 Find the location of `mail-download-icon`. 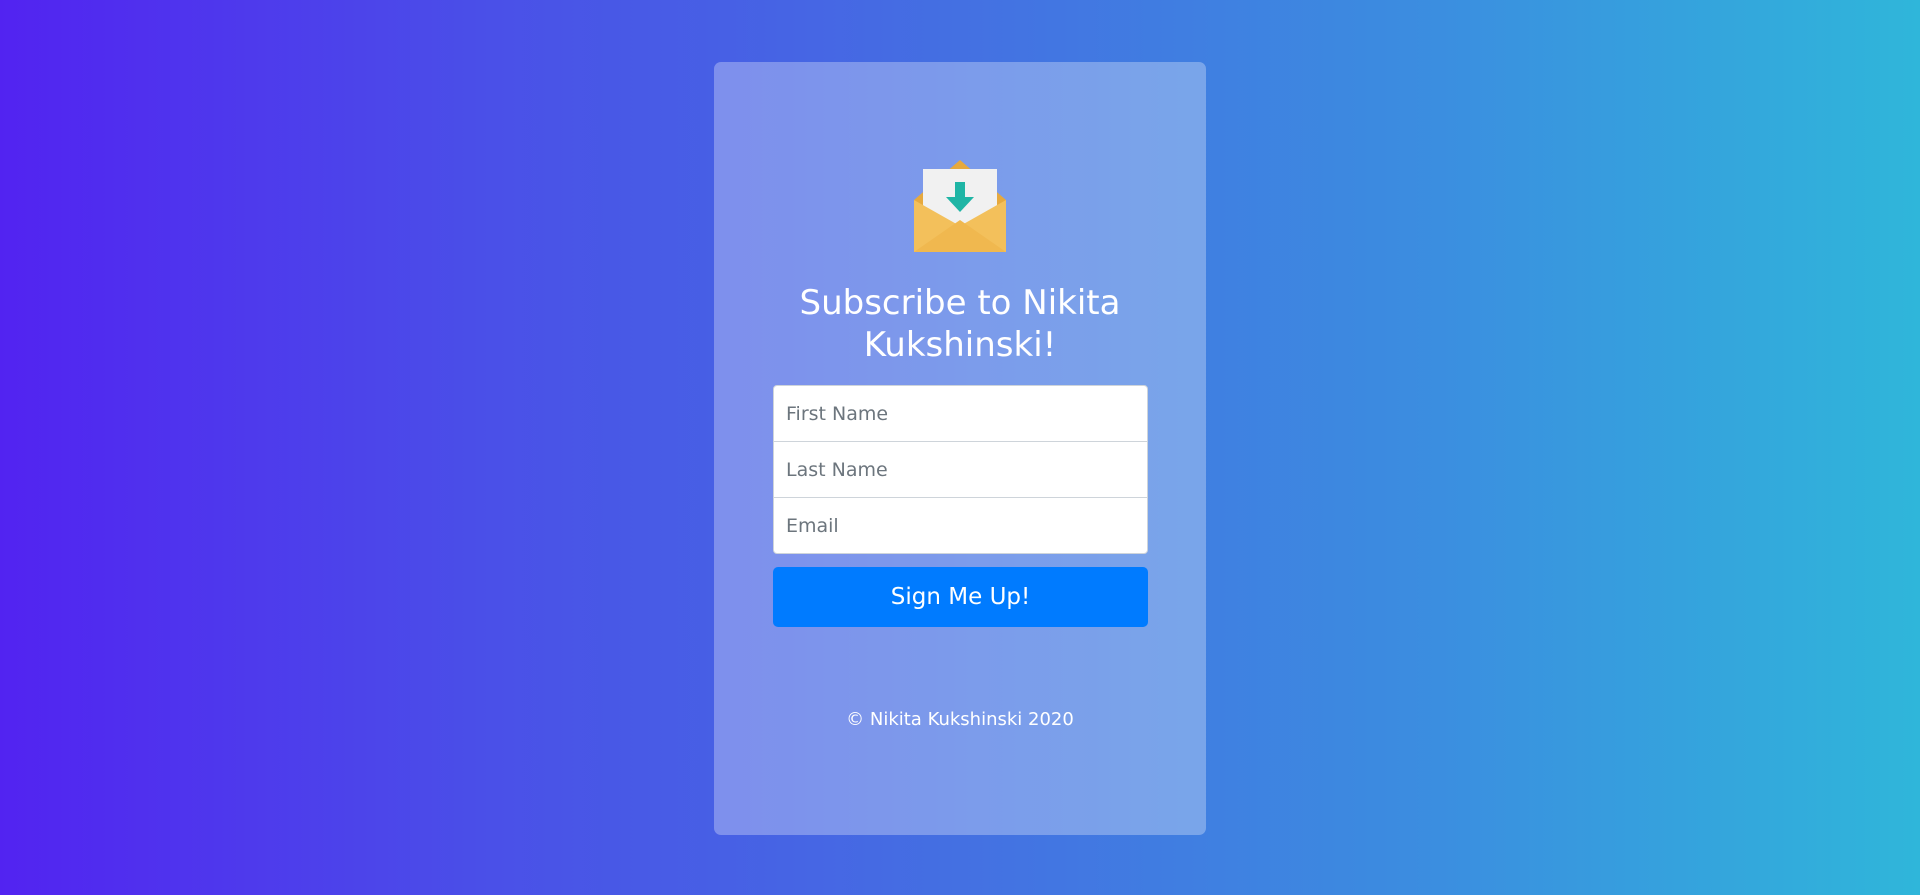

mail-download-icon is located at coordinates (960, 206).